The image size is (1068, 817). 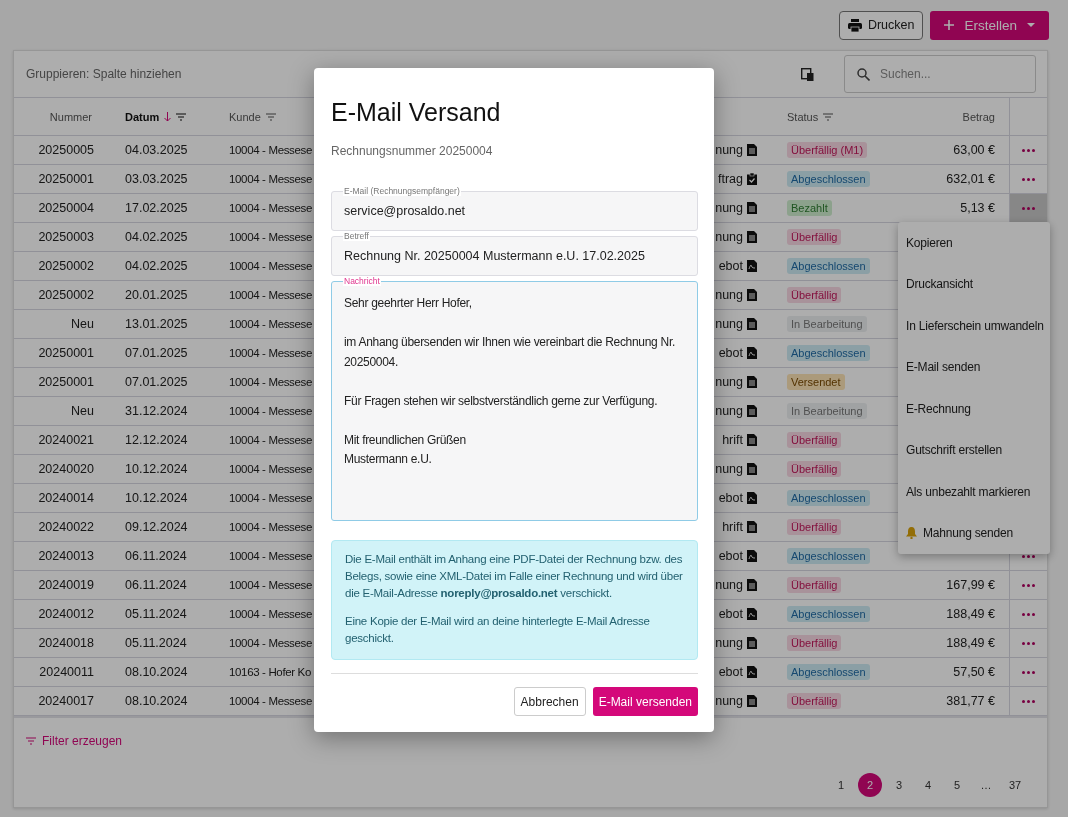 I want to click on number-cell: 20240014, so click(x=66, y=498).